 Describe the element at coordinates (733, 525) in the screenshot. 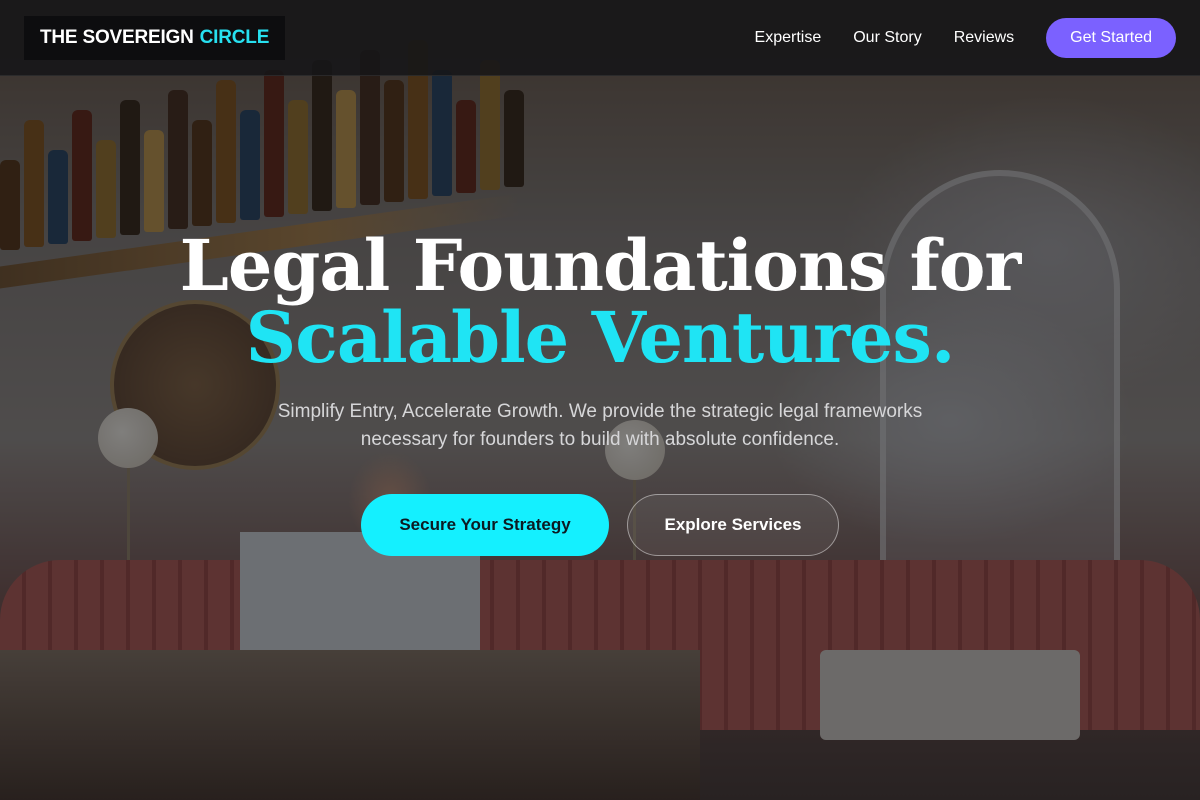

I see `explore-services-button: Explore Services` at that location.